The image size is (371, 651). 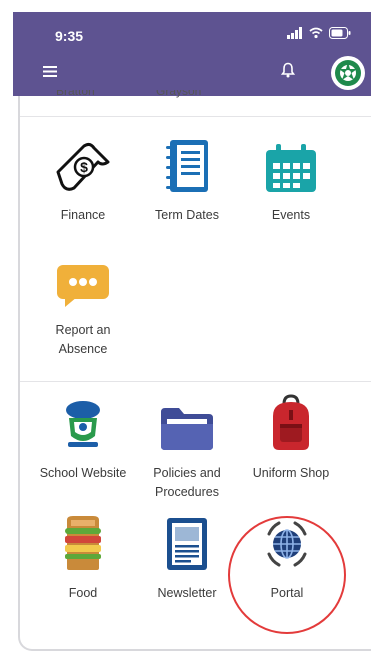 I want to click on tile-label: Report an Absence, so click(x=83, y=339).